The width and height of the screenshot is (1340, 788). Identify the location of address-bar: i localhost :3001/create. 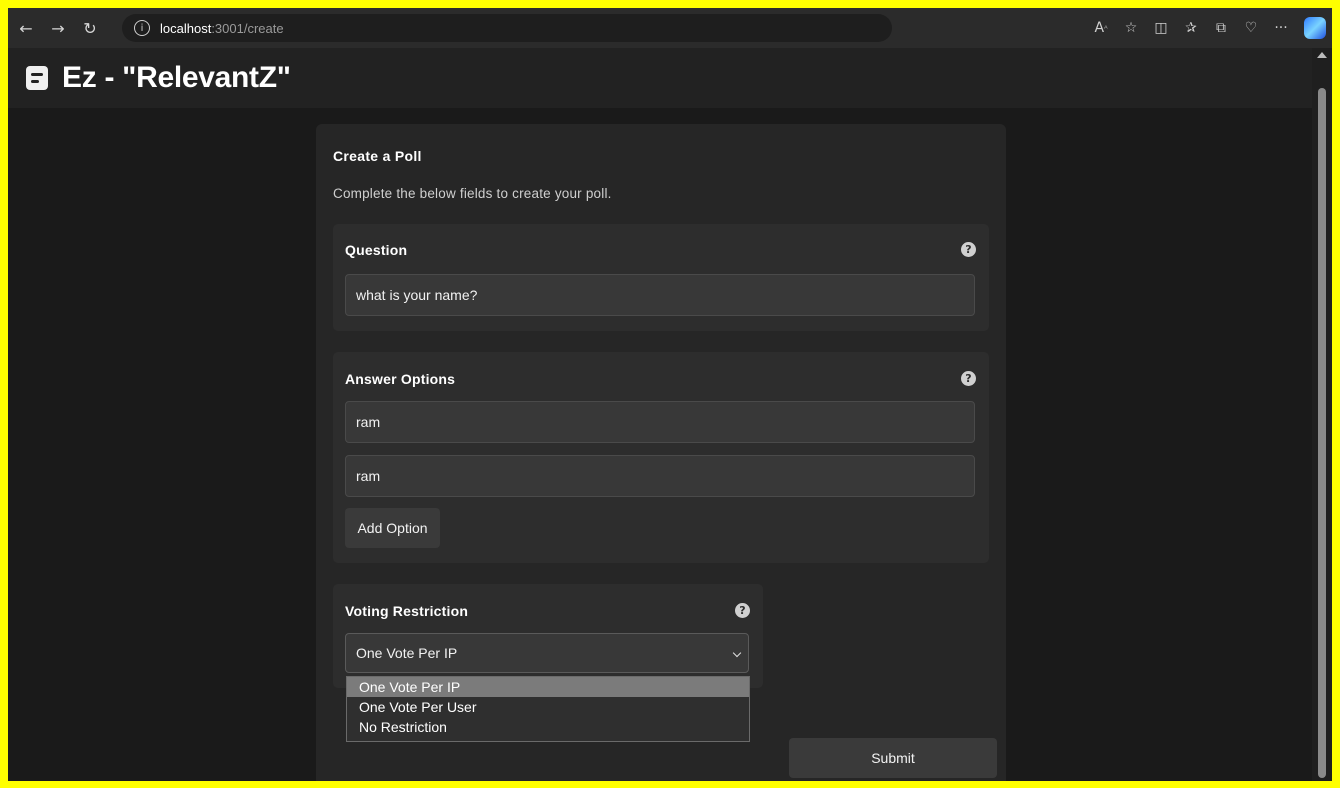
(507, 28).